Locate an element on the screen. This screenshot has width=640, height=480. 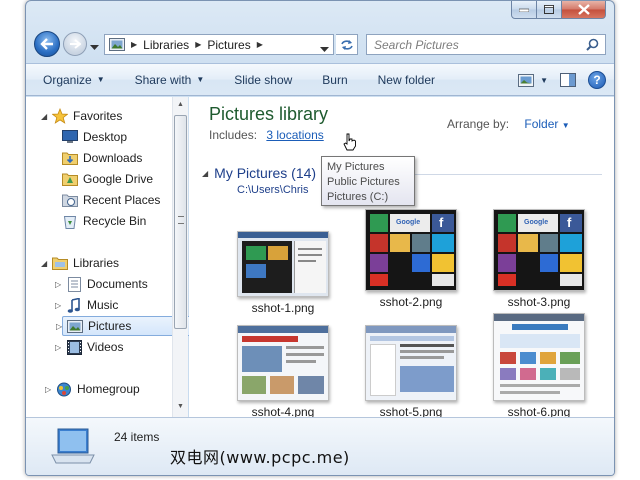
back-arrow-icon is located at coordinates (46, 44).